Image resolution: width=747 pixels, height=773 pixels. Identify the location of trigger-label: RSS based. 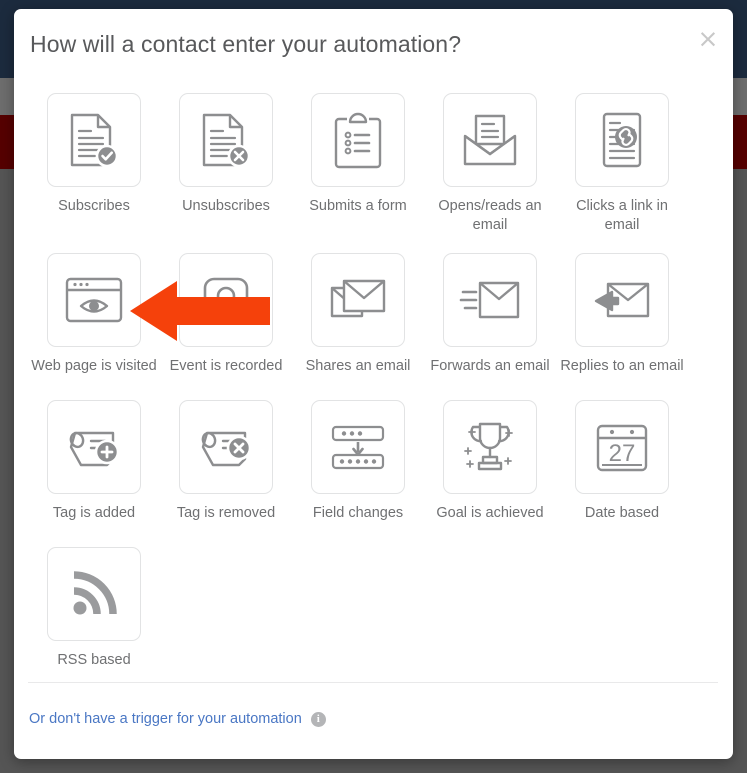
(94, 660).